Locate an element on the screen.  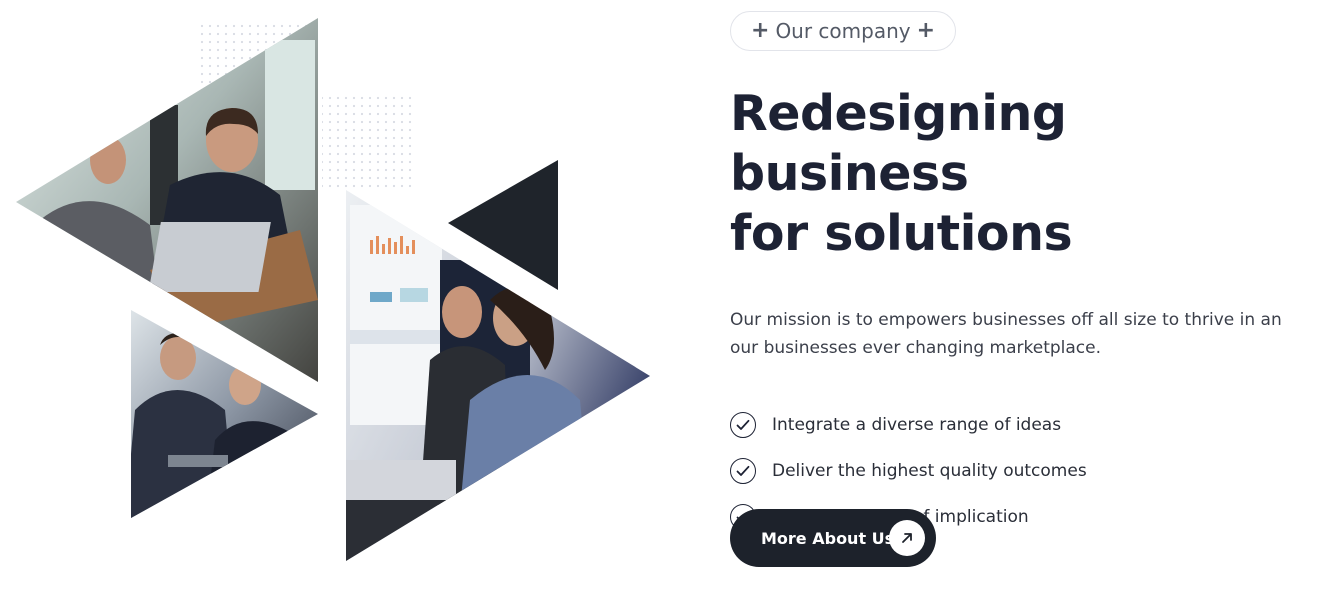
list-item: Integrate a diverse range of ideas is located at coordinates (1020, 425).